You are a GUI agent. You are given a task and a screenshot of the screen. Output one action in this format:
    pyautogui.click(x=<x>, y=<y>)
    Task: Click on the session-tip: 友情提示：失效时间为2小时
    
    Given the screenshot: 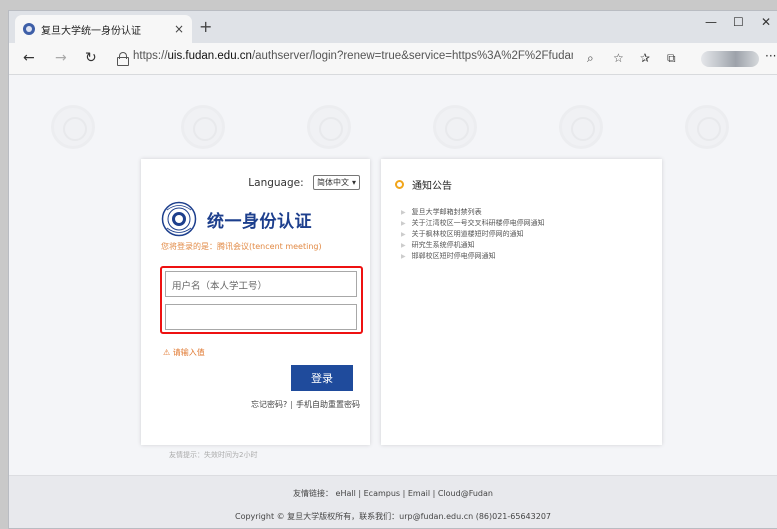 What is the action you would take?
    pyautogui.click(x=213, y=455)
    